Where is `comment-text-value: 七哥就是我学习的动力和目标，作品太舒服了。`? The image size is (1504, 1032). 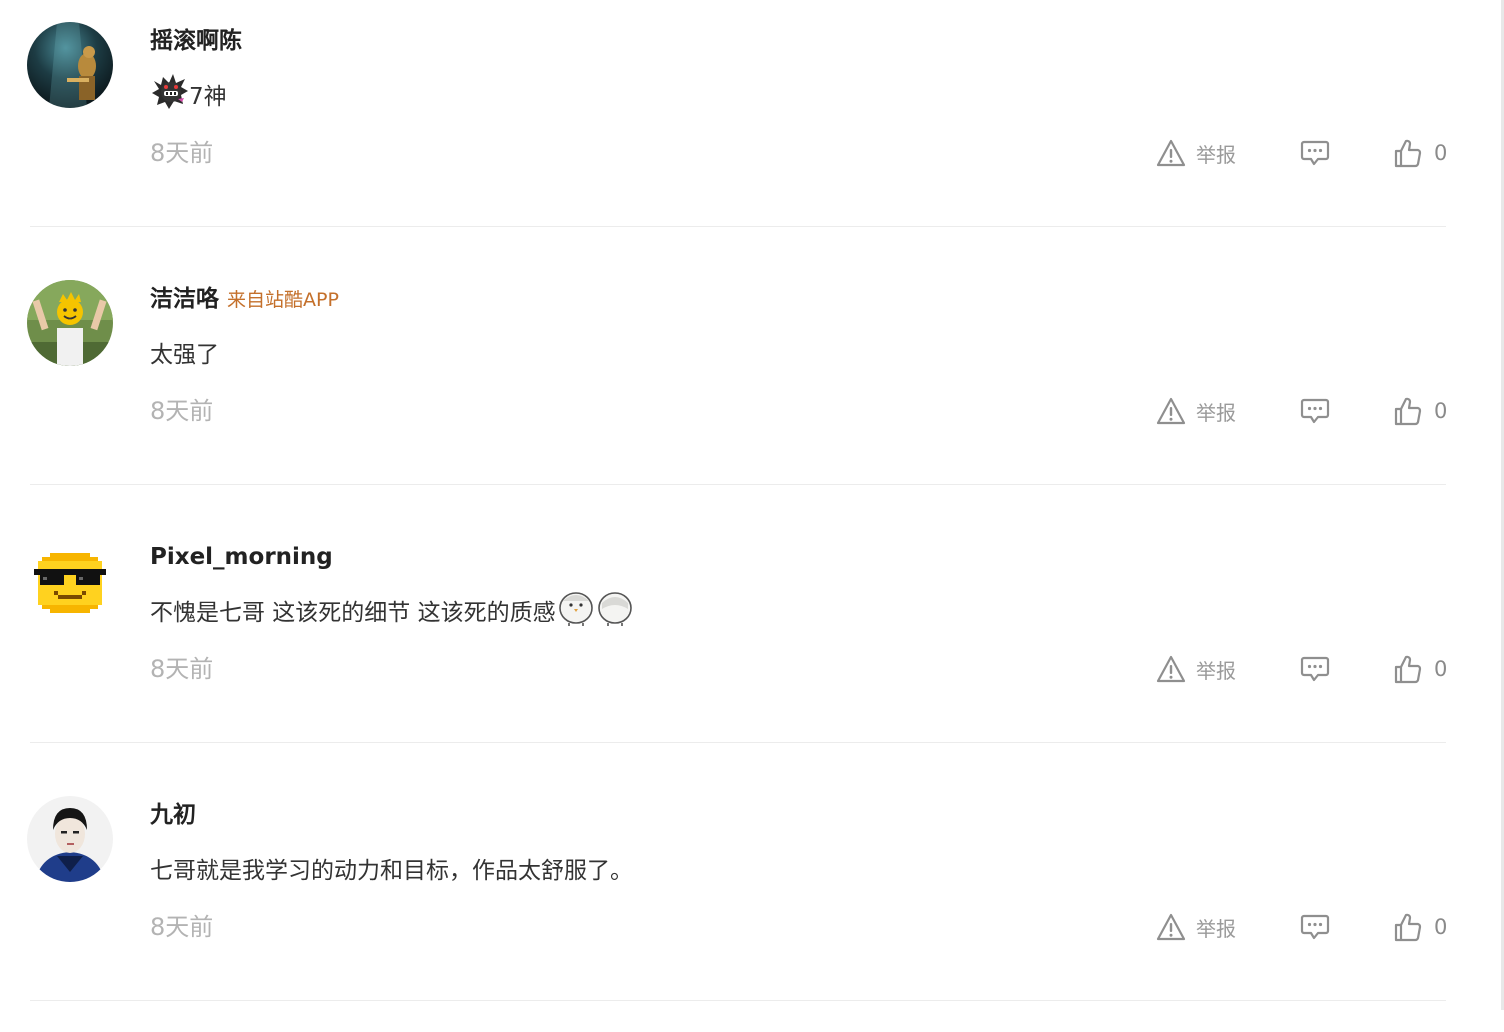 comment-text-value: 七哥就是我学习的动力和目标，作品太舒服了。 is located at coordinates (391, 871).